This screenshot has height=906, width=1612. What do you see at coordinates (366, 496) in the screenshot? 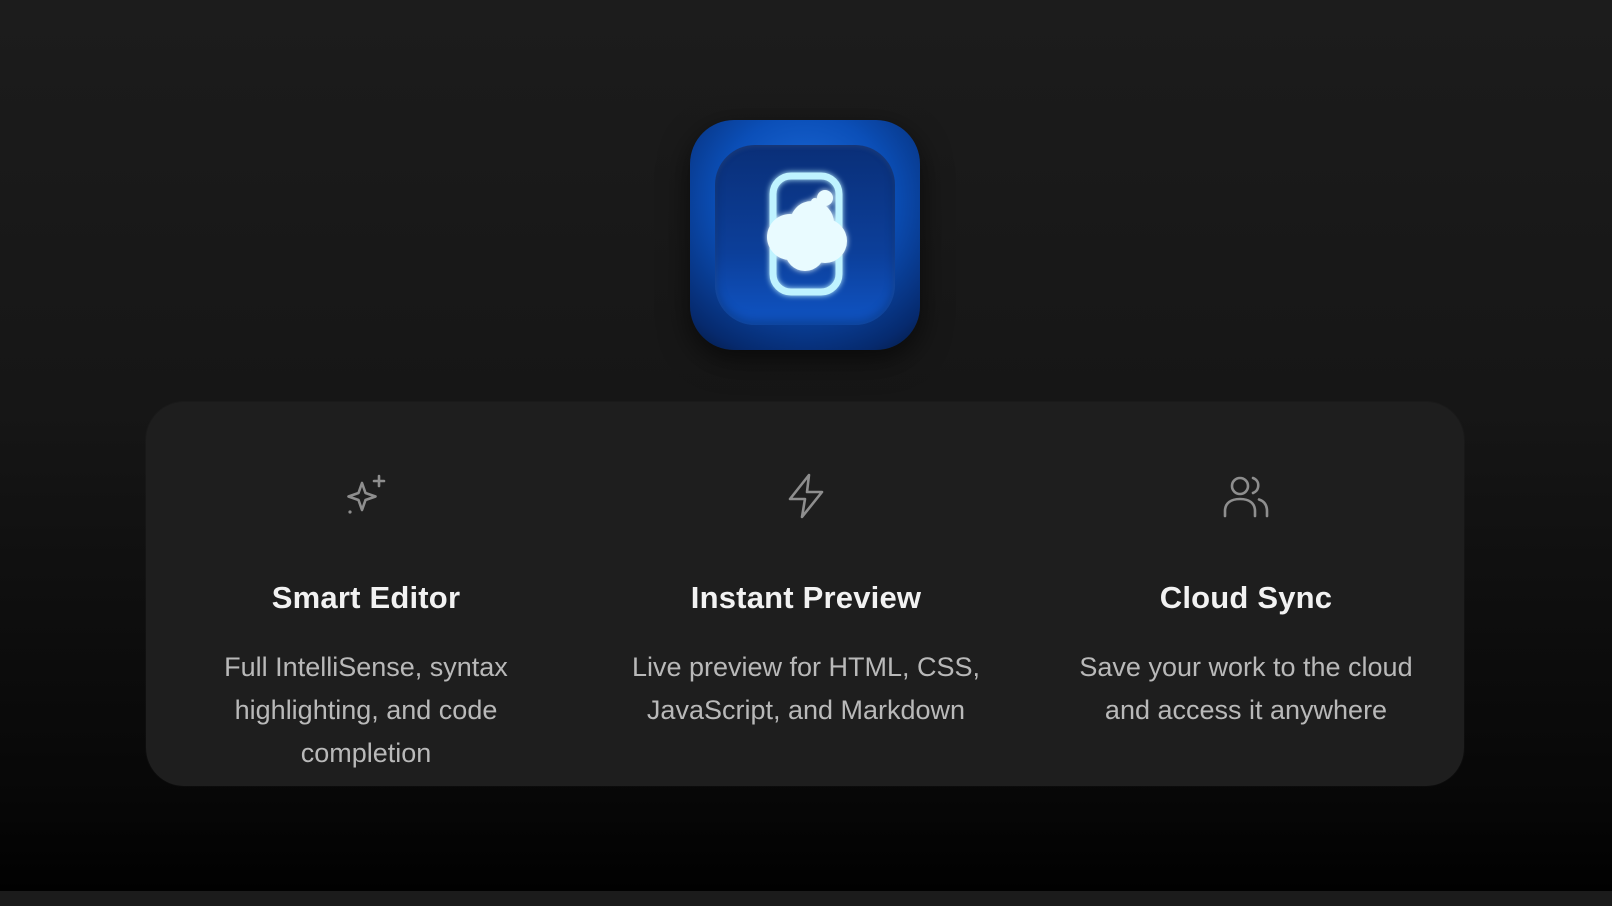
I see `sparkles-icon` at bounding box center [366, 496].